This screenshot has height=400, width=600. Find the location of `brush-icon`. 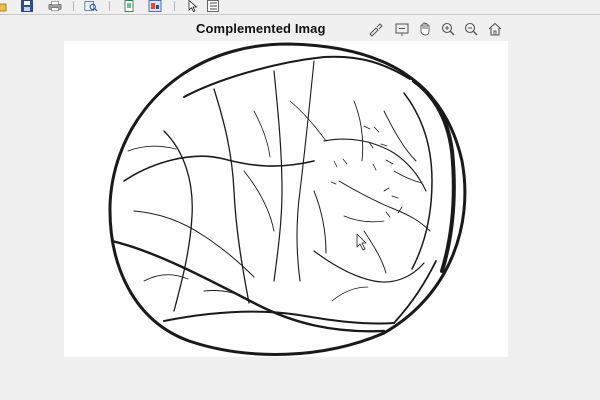

brush-icon is located at coordinates (375, 29).